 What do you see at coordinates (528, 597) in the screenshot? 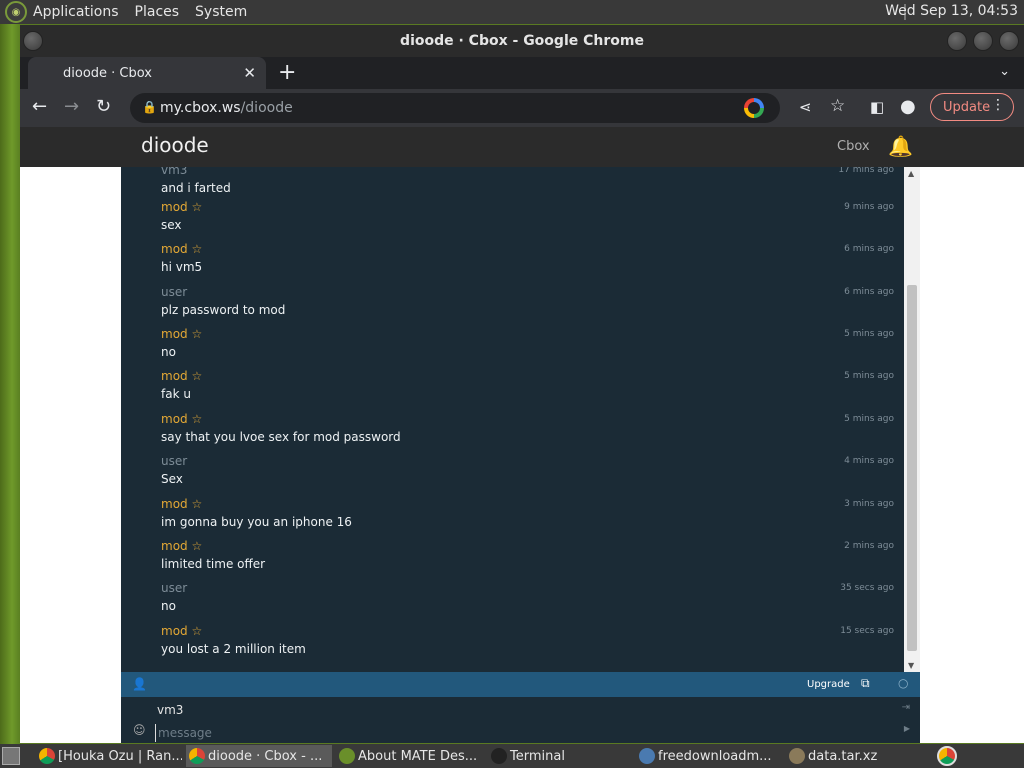
I see `chat-message: user 35 secs ago no` at bounding box center [528, 597].